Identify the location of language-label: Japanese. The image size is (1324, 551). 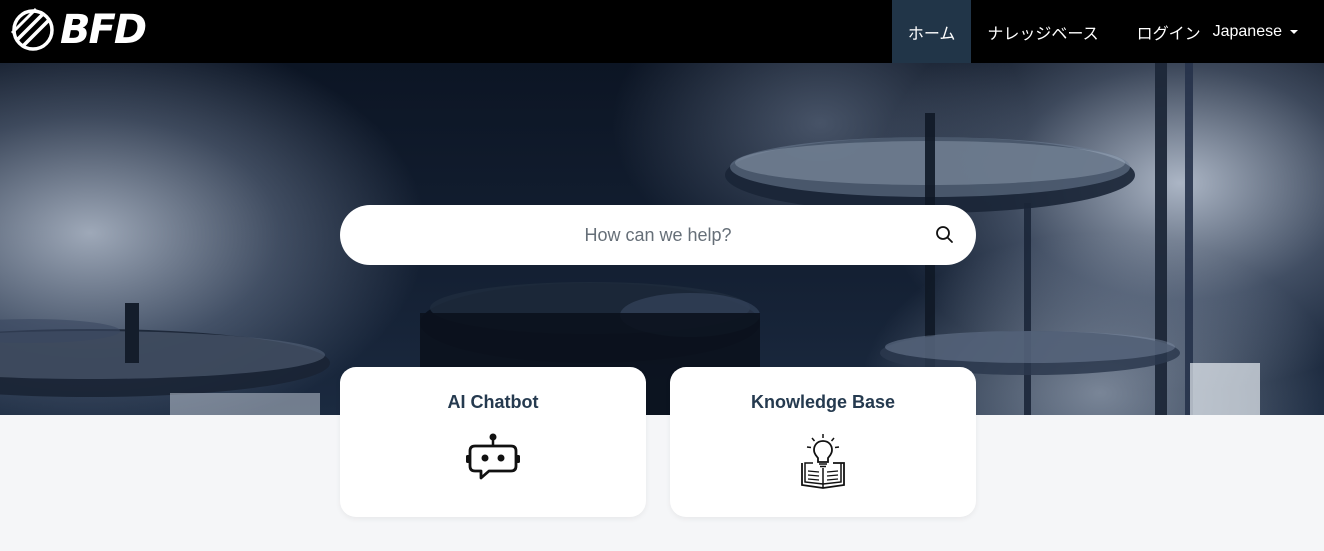
(1247, 31).